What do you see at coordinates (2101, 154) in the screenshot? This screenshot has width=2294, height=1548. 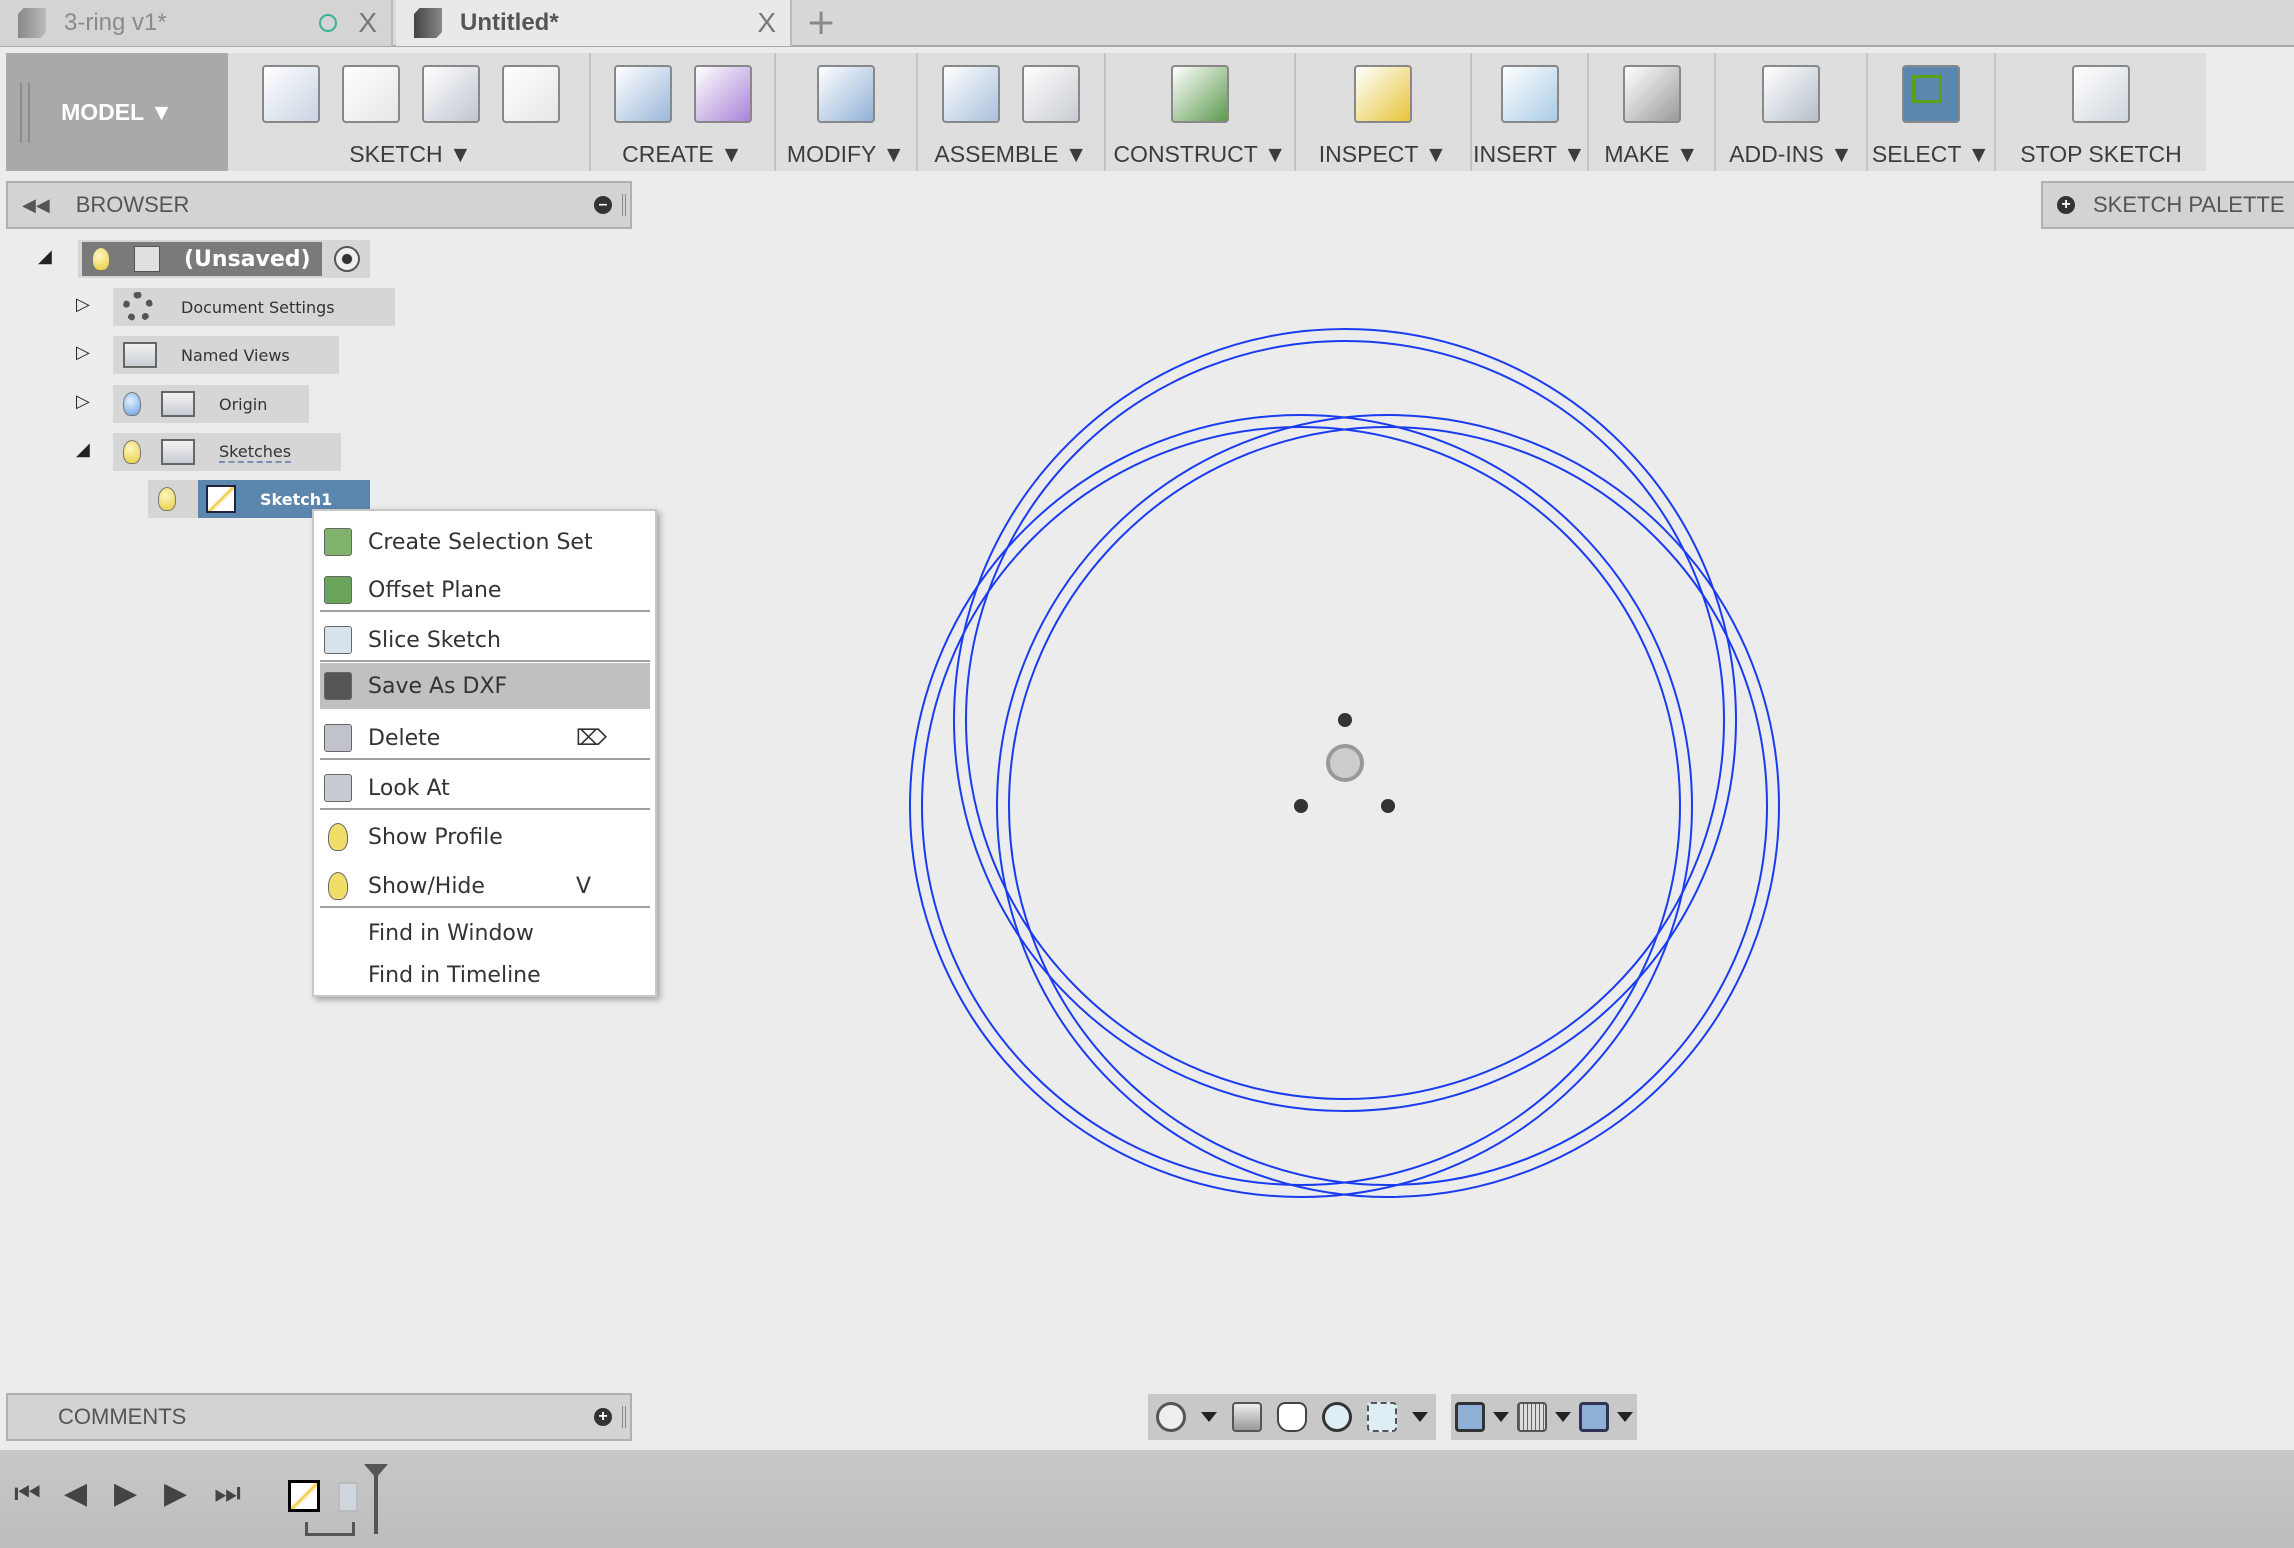 I see `toolbar-group-label: STOP SKETCH` at bounding box center [2101, 154].